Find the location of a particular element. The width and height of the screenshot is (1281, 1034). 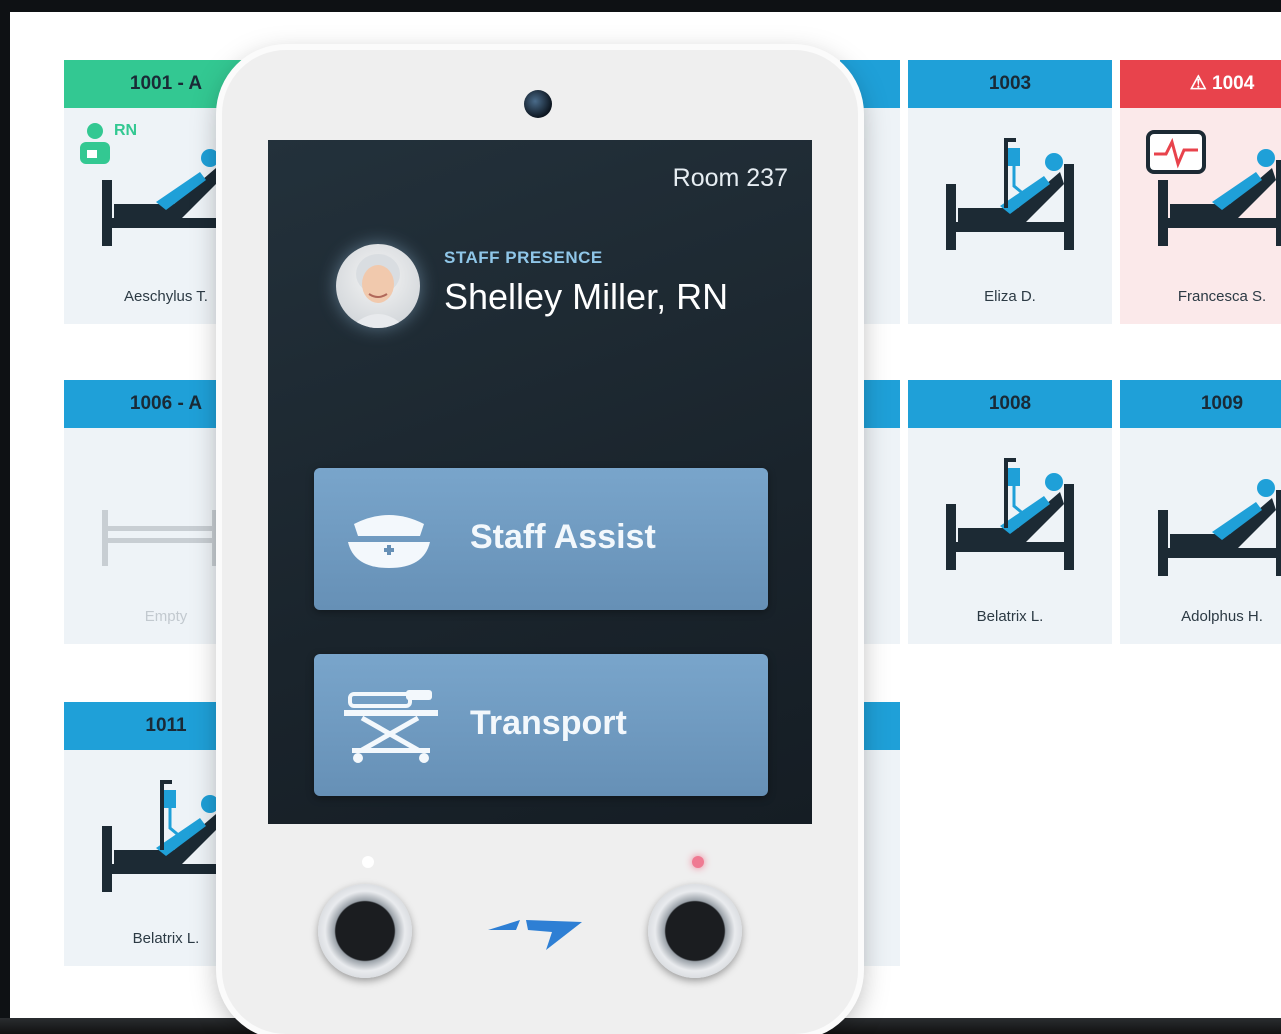

rn-badge: RN is located at coordinates (126, 130).